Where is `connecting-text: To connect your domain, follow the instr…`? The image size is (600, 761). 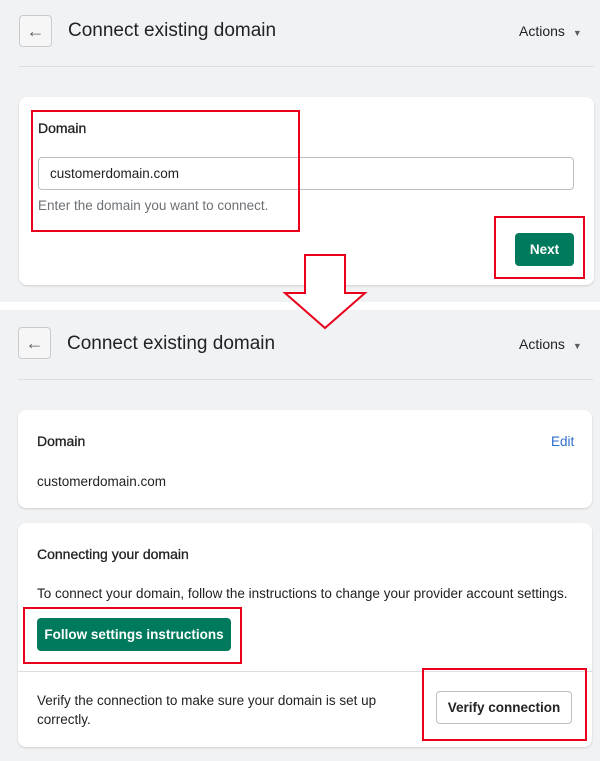
connecting-text: To connect your domain, follow the instr… is located at coordinates (302, 593).